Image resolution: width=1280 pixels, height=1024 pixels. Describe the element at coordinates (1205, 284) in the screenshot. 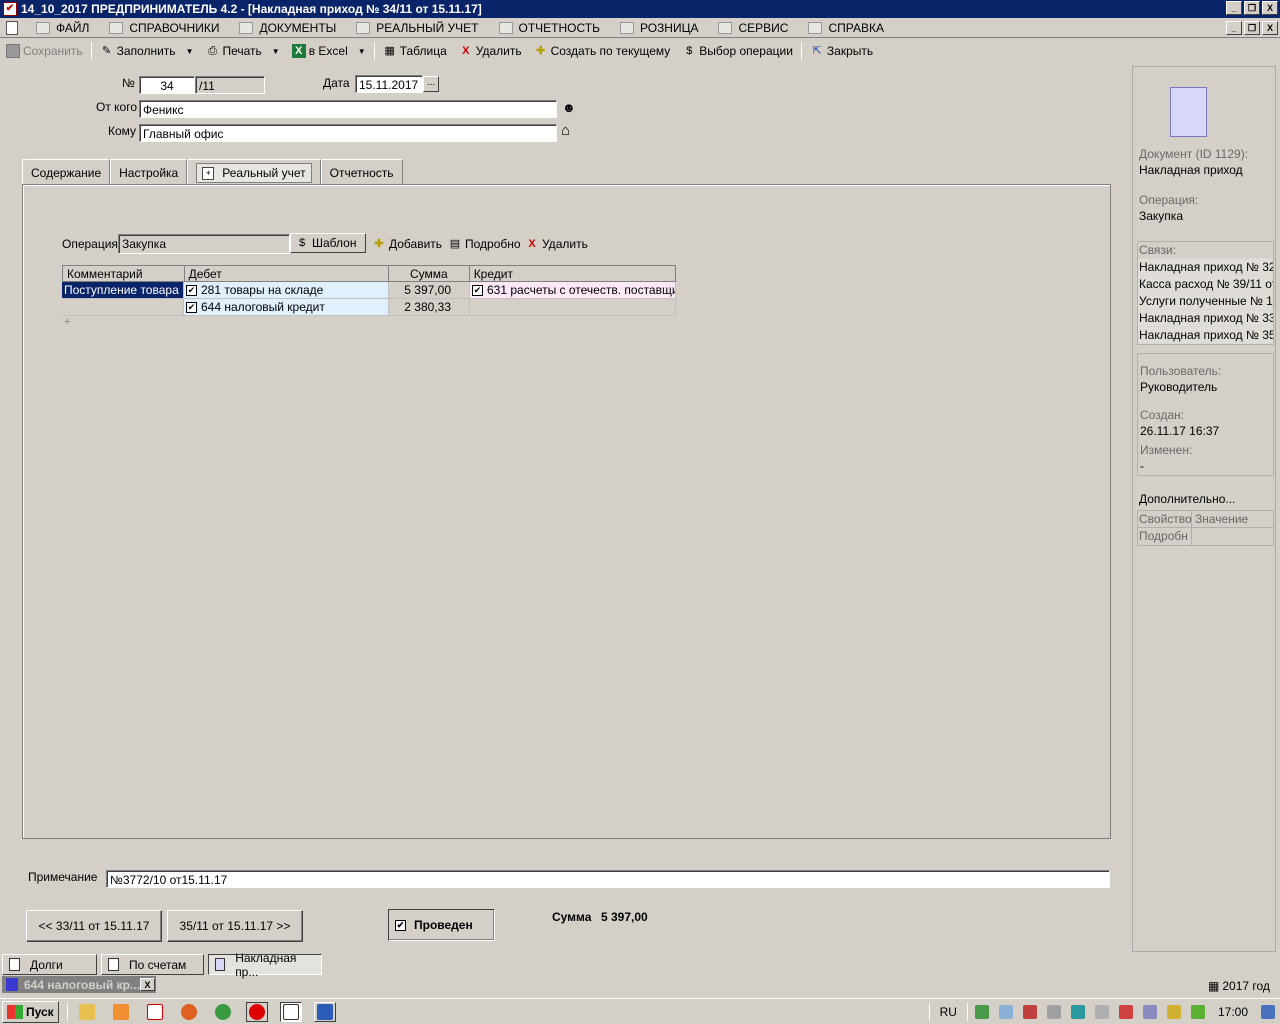

I see `list-item: Касса расход № 39/11 от` at that location.